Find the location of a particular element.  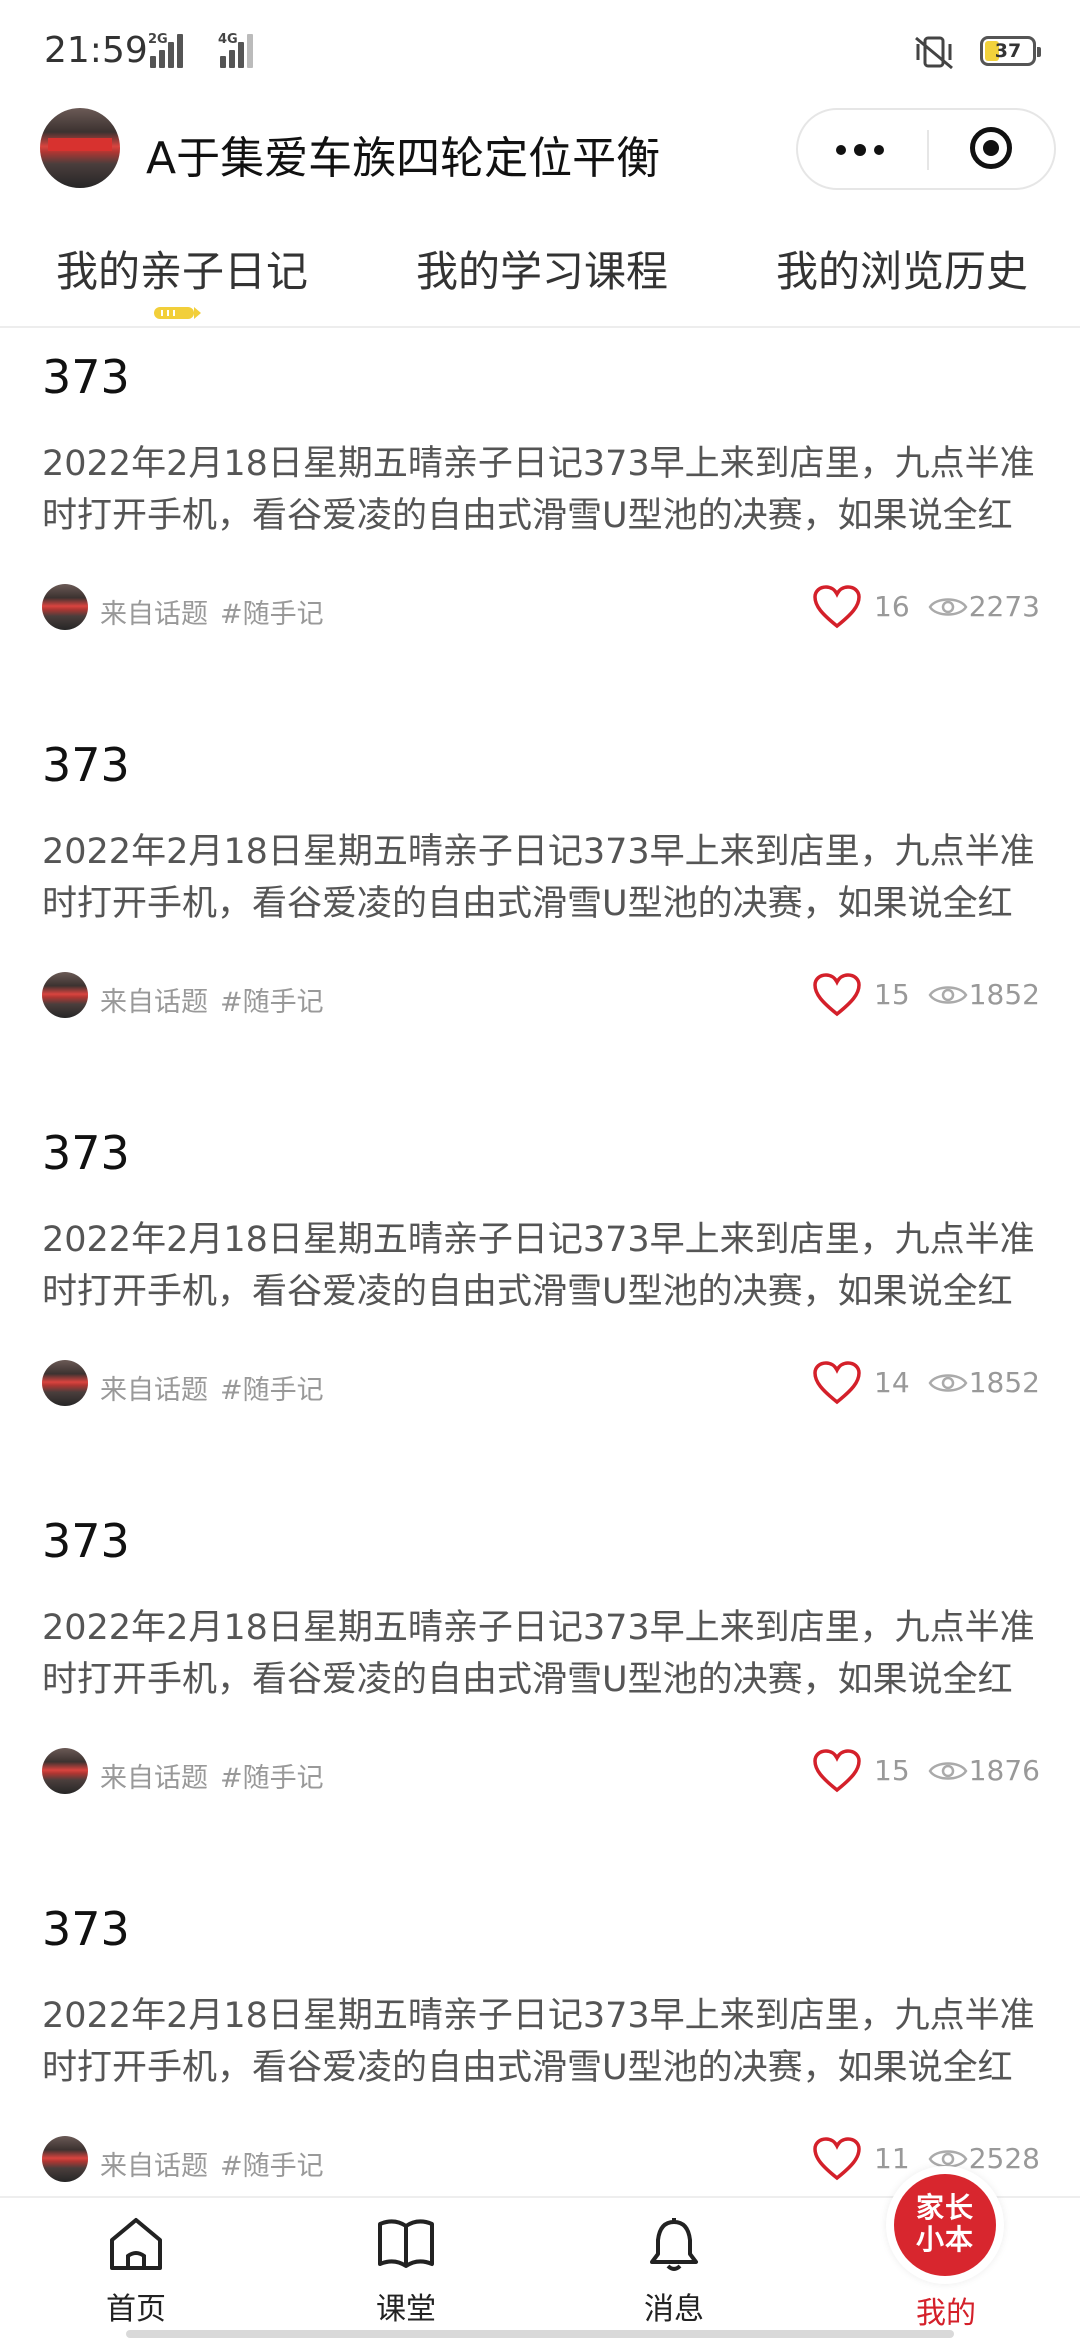

view-count: 2528 is located at coordinates (1004, 2158).